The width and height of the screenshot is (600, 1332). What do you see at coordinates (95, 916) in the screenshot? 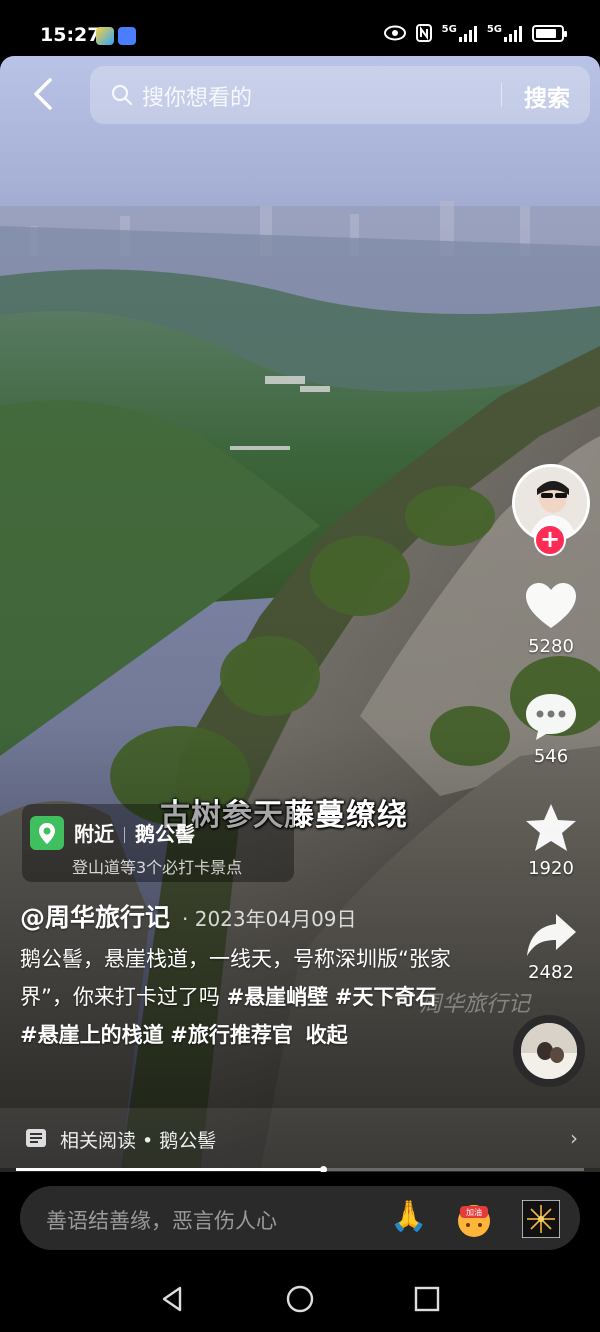
I see `author-name: @周华旅行记` at bounding box center [95, 916].